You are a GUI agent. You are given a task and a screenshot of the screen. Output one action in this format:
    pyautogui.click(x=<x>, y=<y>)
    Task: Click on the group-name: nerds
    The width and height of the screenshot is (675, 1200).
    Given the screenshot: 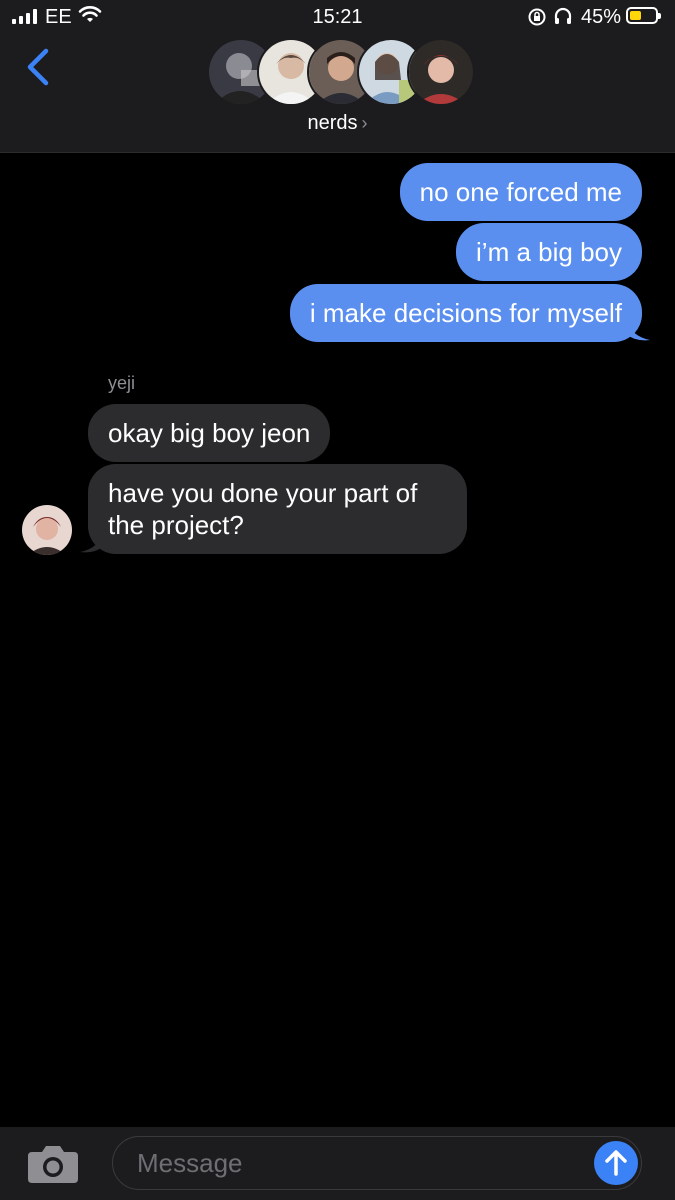 What is the action you would take?
    pyautogui.click(x=332, y=123)
    